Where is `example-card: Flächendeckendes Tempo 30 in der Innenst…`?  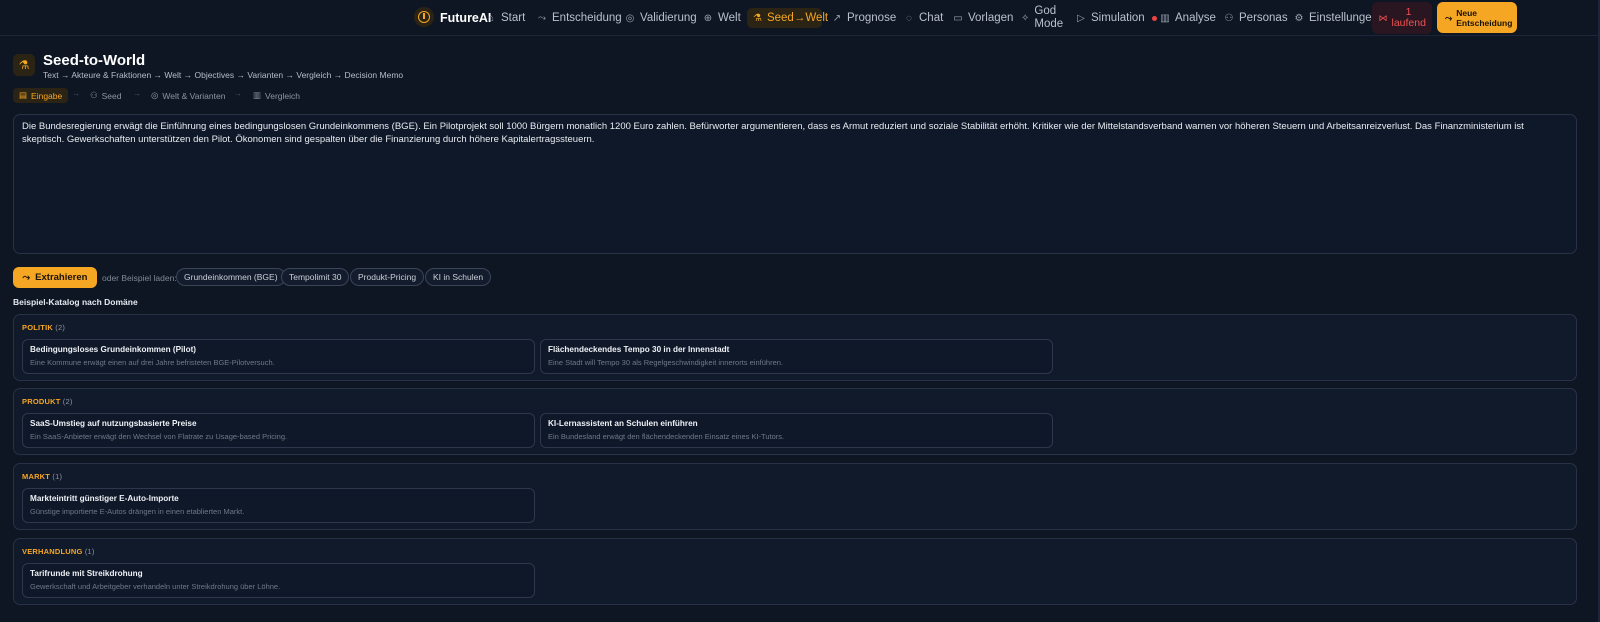 example-card: Flächendeckendes Tempo 30 in der Innenst… is located at coordinates (796, 356).